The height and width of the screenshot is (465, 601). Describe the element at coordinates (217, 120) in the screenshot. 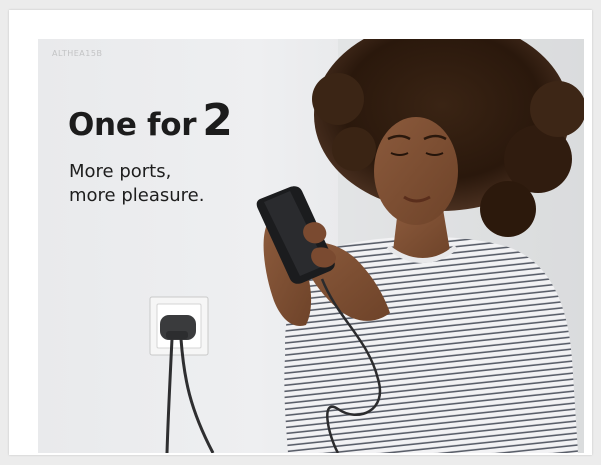

I see `headline-number: 2` at that location.